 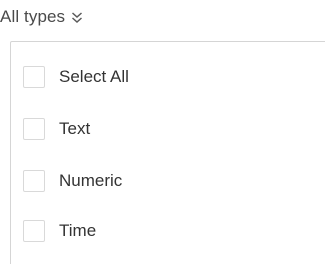 What do you see at coordinates (78, 230) in the screenshot?
I see `option-label: Time` at bounding box center [78, 230].